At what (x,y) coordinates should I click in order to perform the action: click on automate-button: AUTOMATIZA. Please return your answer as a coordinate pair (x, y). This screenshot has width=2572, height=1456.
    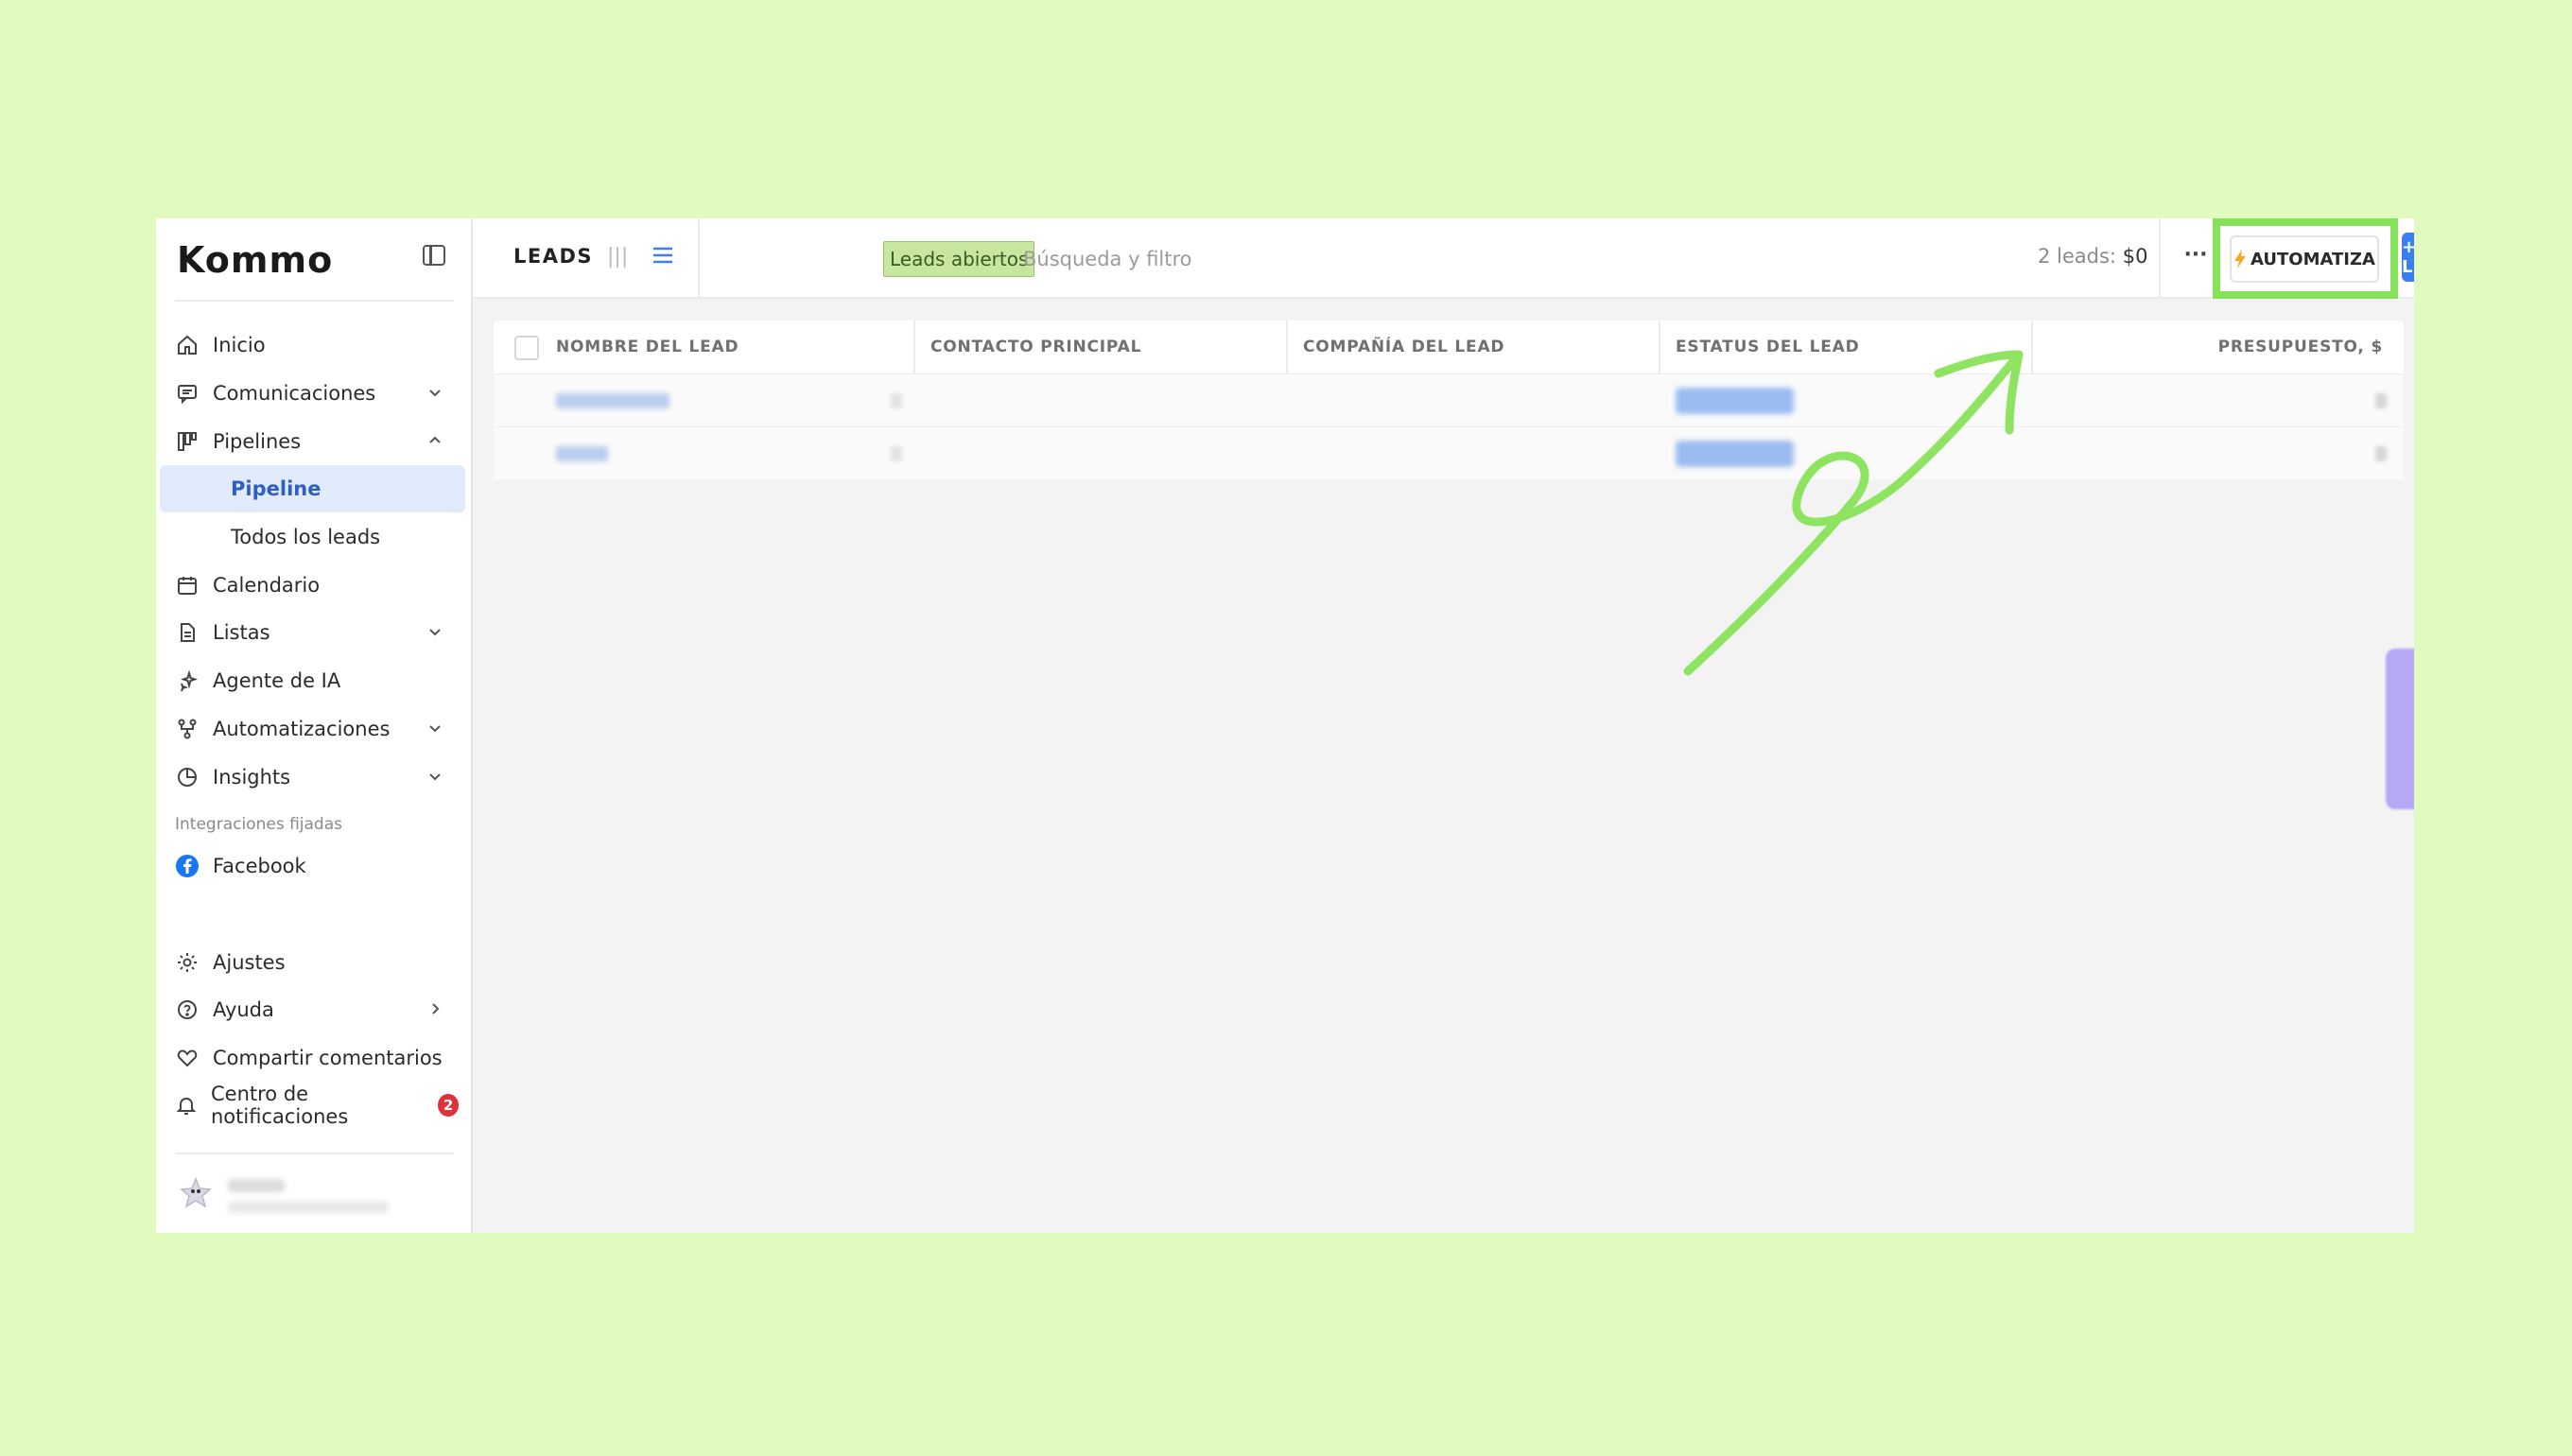
    Looking at the image, I should click on (2304, 259).